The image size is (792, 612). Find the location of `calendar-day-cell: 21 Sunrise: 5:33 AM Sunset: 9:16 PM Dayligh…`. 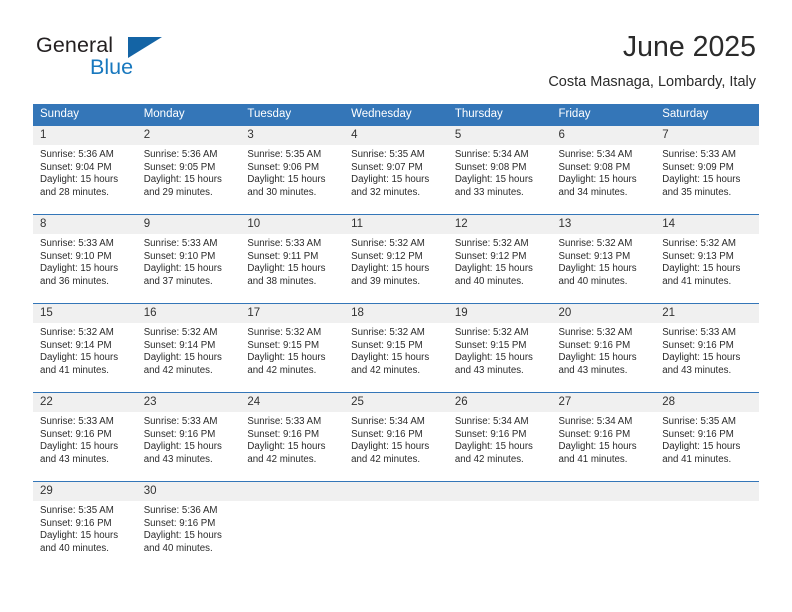

calendar-day-cell: 21 Sunrise: 5:33 AM Sunset: 9:16 PM Dayligh… is located at coordinates (707, 348).